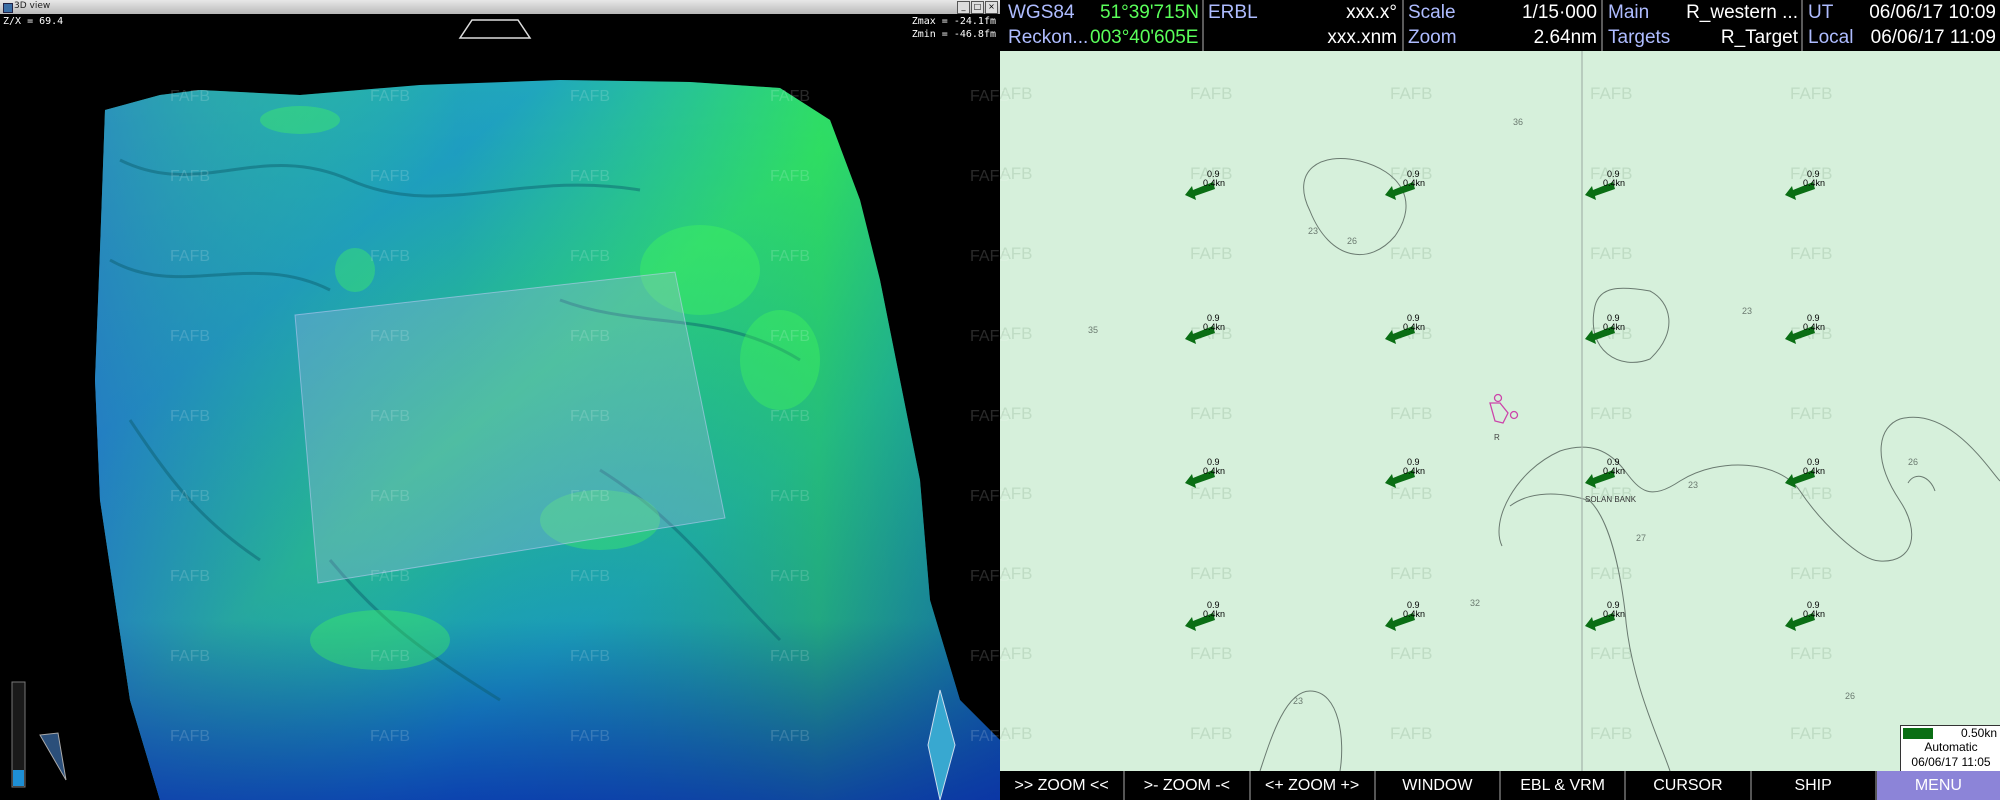 The height and width of the screenshot is (800, 2000). I want to click on ut-time: 06/06/17 10:09, so click(1932, 12).